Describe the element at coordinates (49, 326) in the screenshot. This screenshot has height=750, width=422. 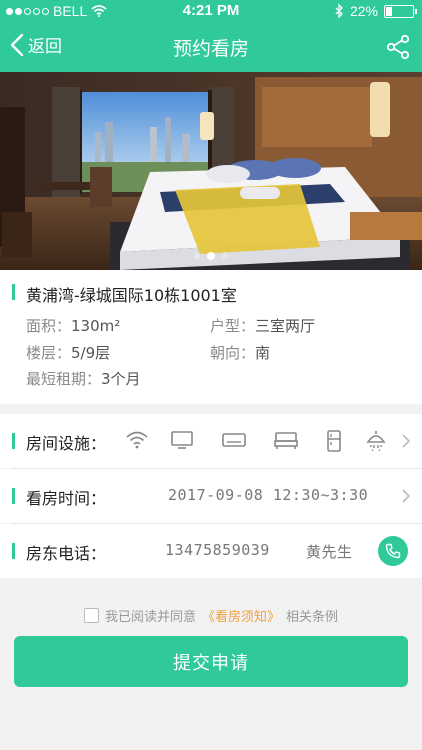
I see `area-label: 面积：` at that location.